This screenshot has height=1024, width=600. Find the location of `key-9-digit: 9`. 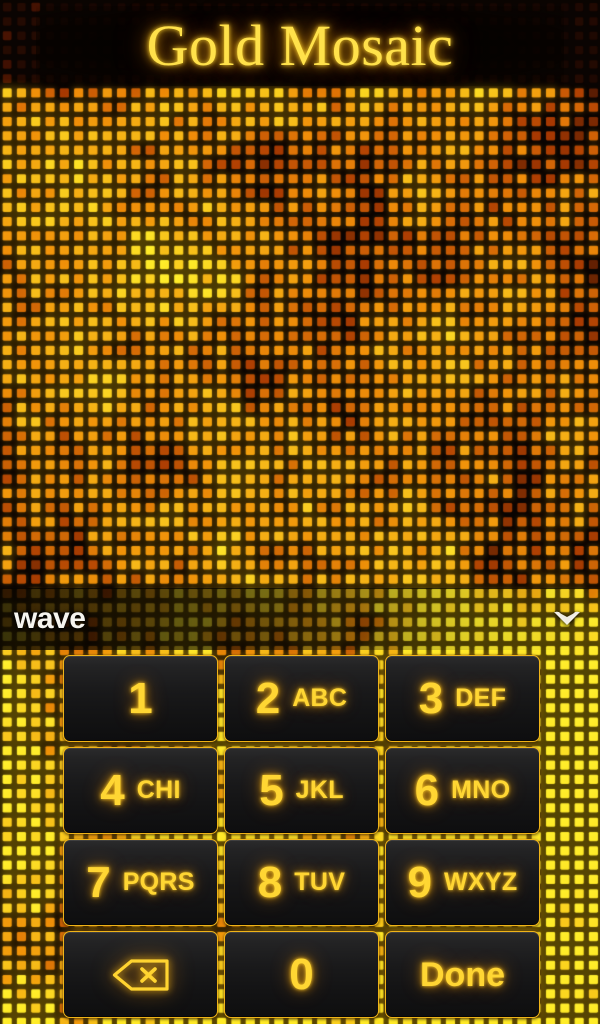

key-9-digit: 9 is located at coordinates (420, 882).